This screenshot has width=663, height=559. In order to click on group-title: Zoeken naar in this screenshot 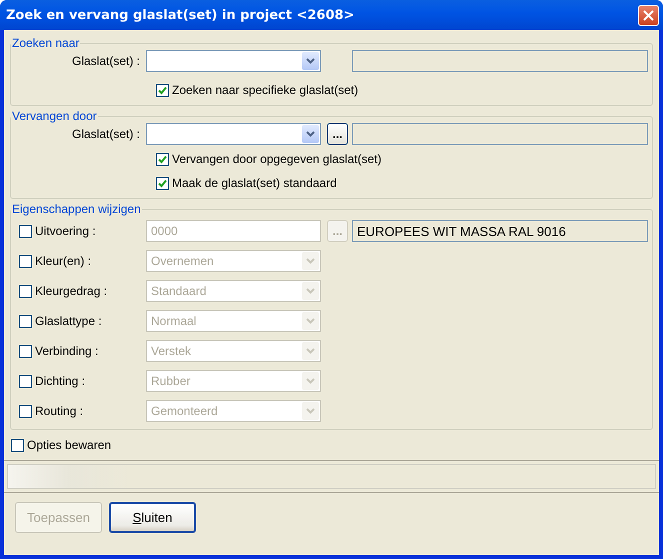, I will do `click(45, 43)`.